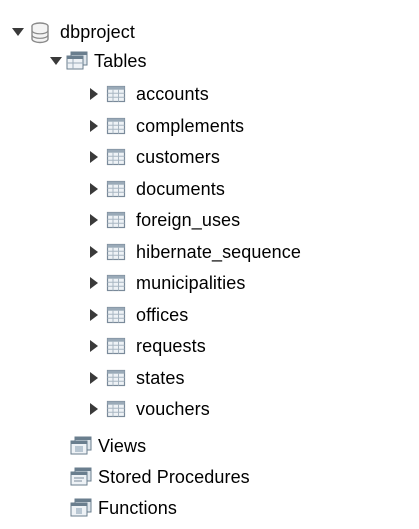  I want to click on functions-folder-icon, so click(81, 508).